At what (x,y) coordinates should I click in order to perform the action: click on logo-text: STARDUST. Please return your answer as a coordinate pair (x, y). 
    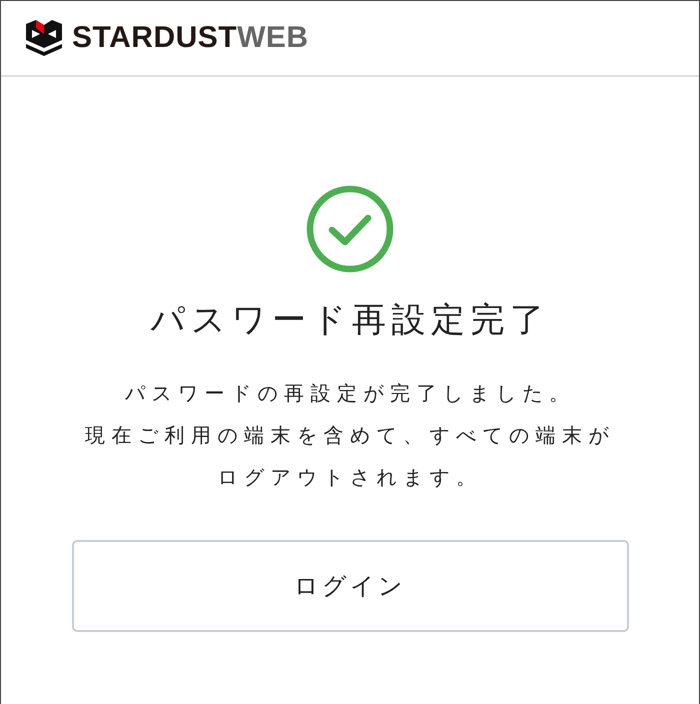
    Looking at the image, I should click on (155, 38).